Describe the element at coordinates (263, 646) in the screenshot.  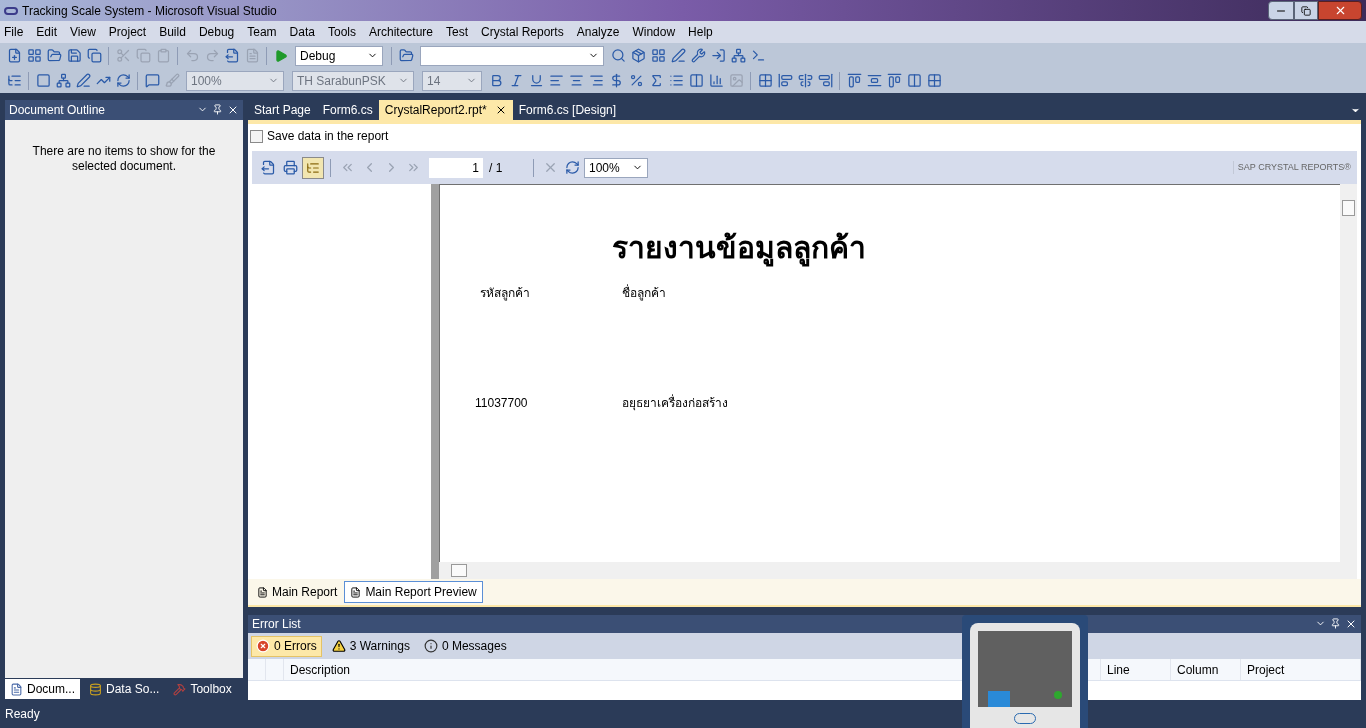
I see `error-icon` at that location.